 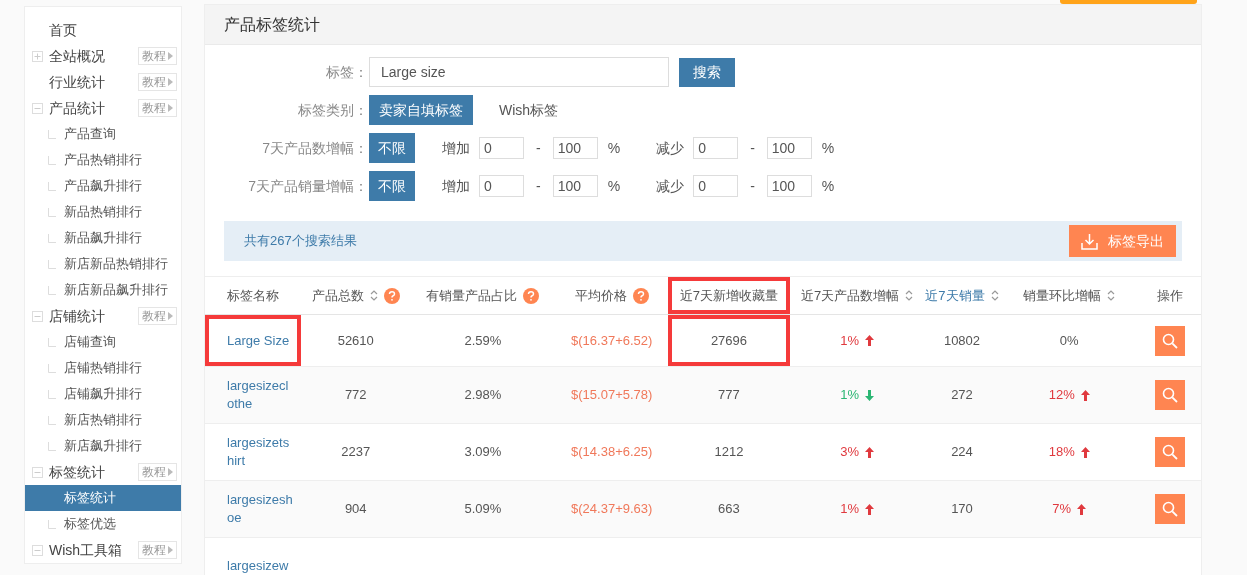 I want to click on sidebar-item: Wish工具箱 教程, so click(x=103, y=550).